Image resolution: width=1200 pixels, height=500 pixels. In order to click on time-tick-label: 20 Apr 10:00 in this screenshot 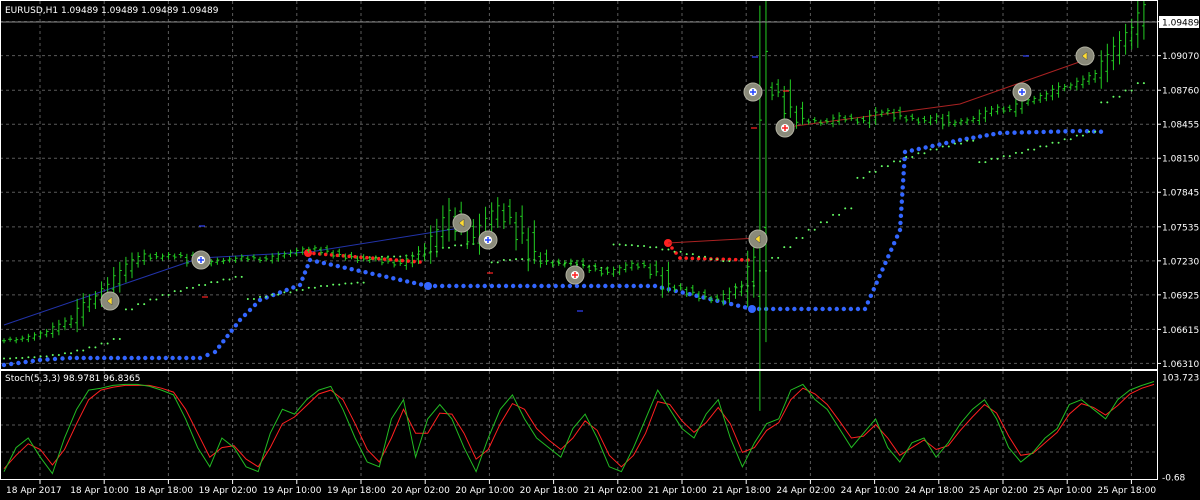, I will do `click(484, 491)`.